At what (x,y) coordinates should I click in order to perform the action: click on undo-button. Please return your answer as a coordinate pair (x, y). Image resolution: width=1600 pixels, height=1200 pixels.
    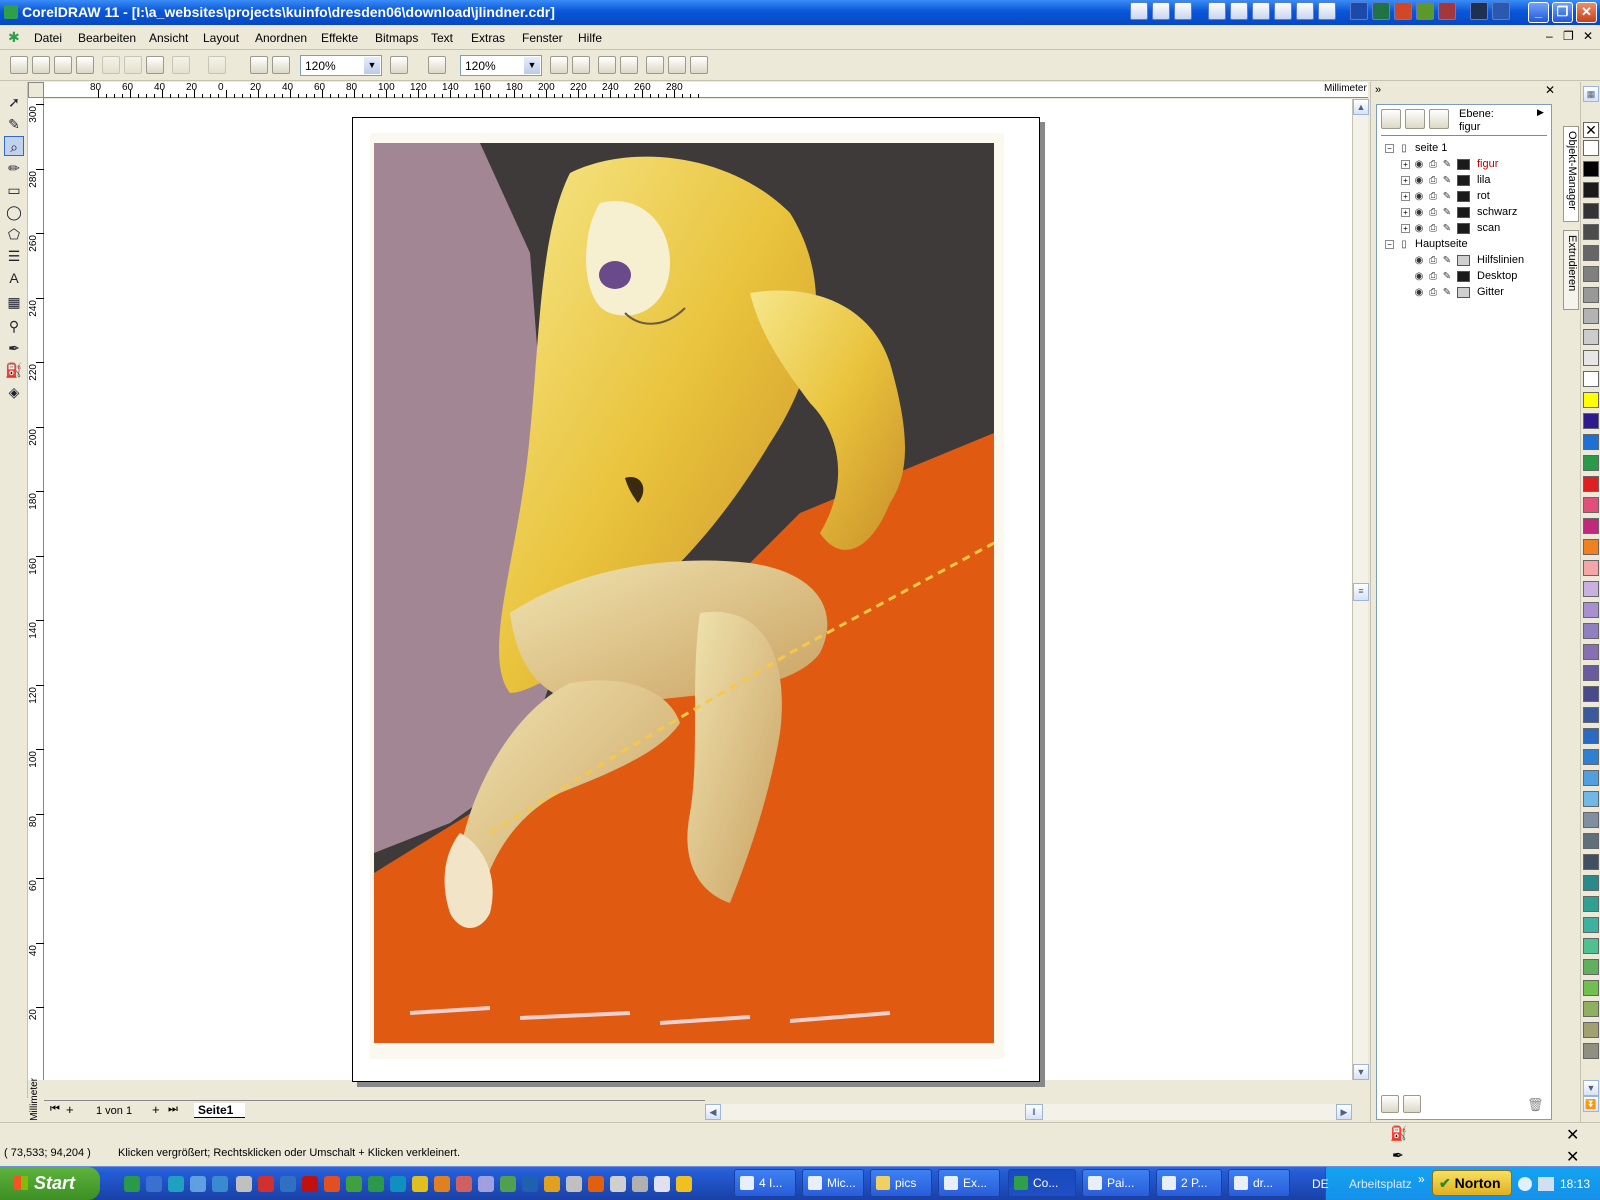
    Looking at the image, I should click on (181, 65).